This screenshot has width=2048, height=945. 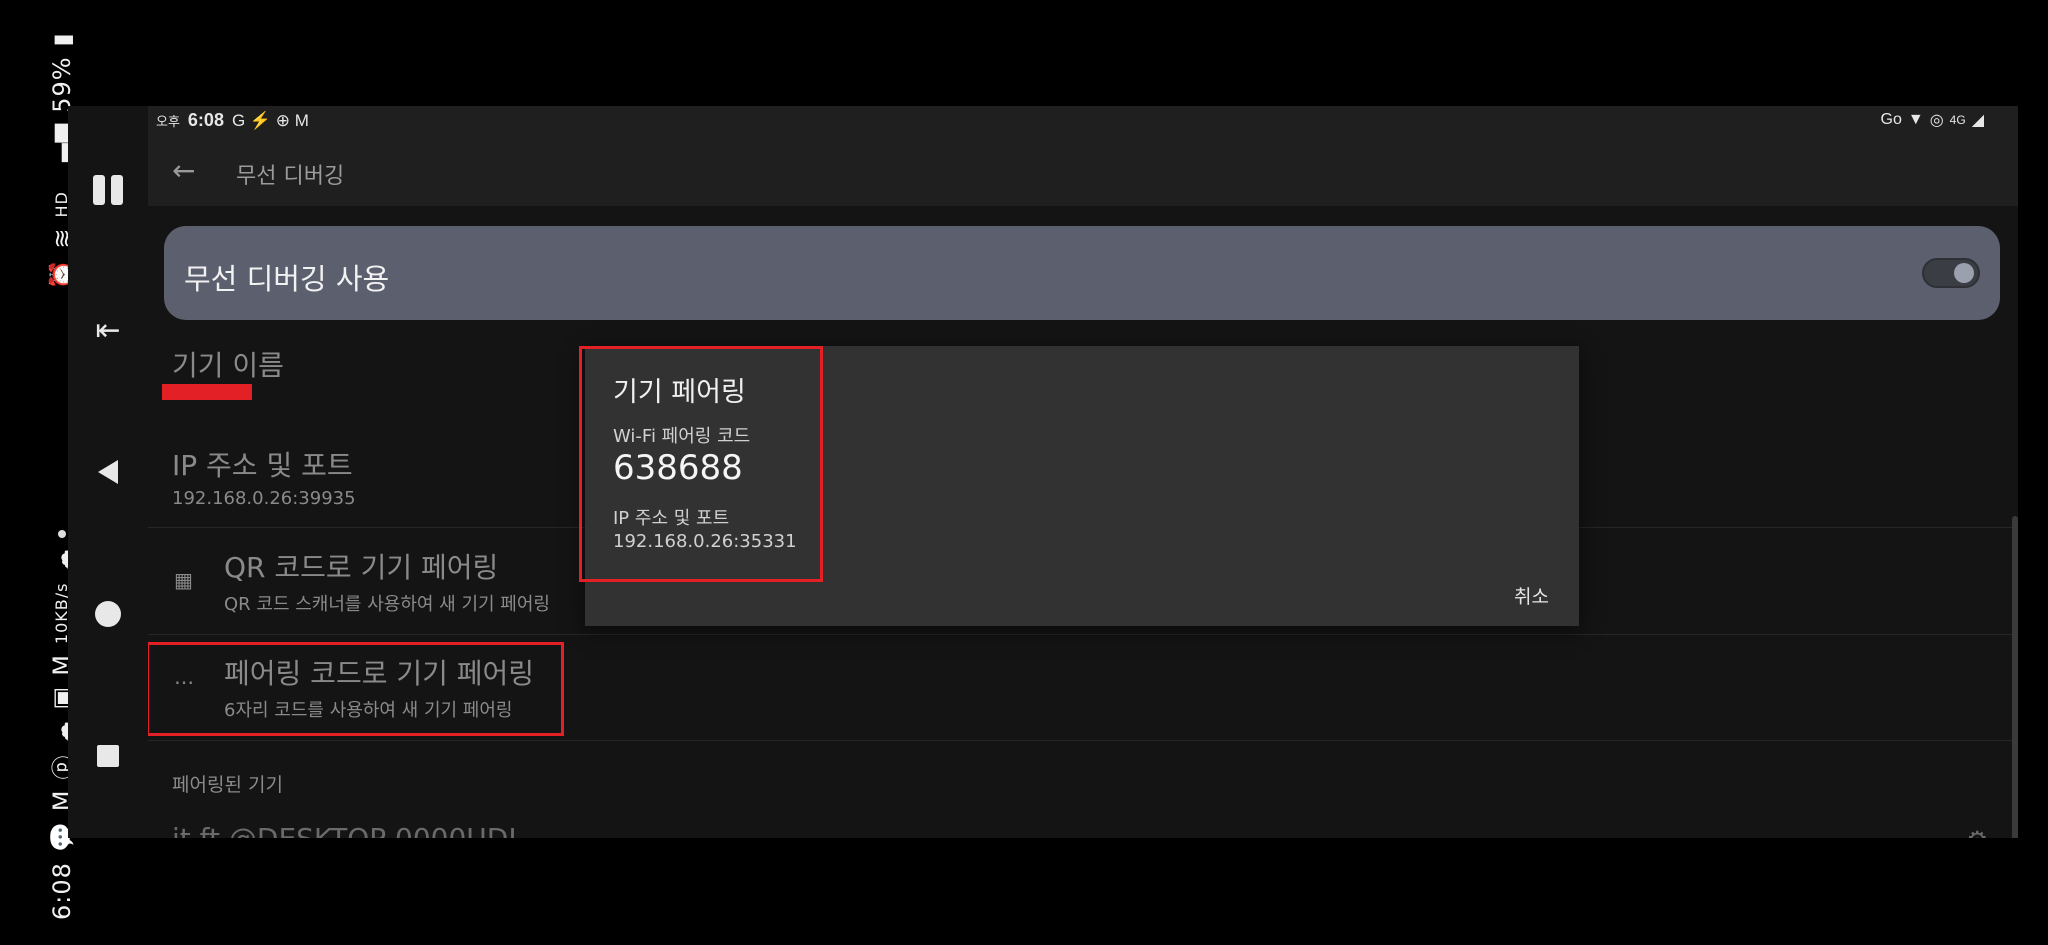 What do you see at coordinates (228, 365) in the screenshot?
I see `device-name-title: 기기 이름` at bounding box center [228, 365].